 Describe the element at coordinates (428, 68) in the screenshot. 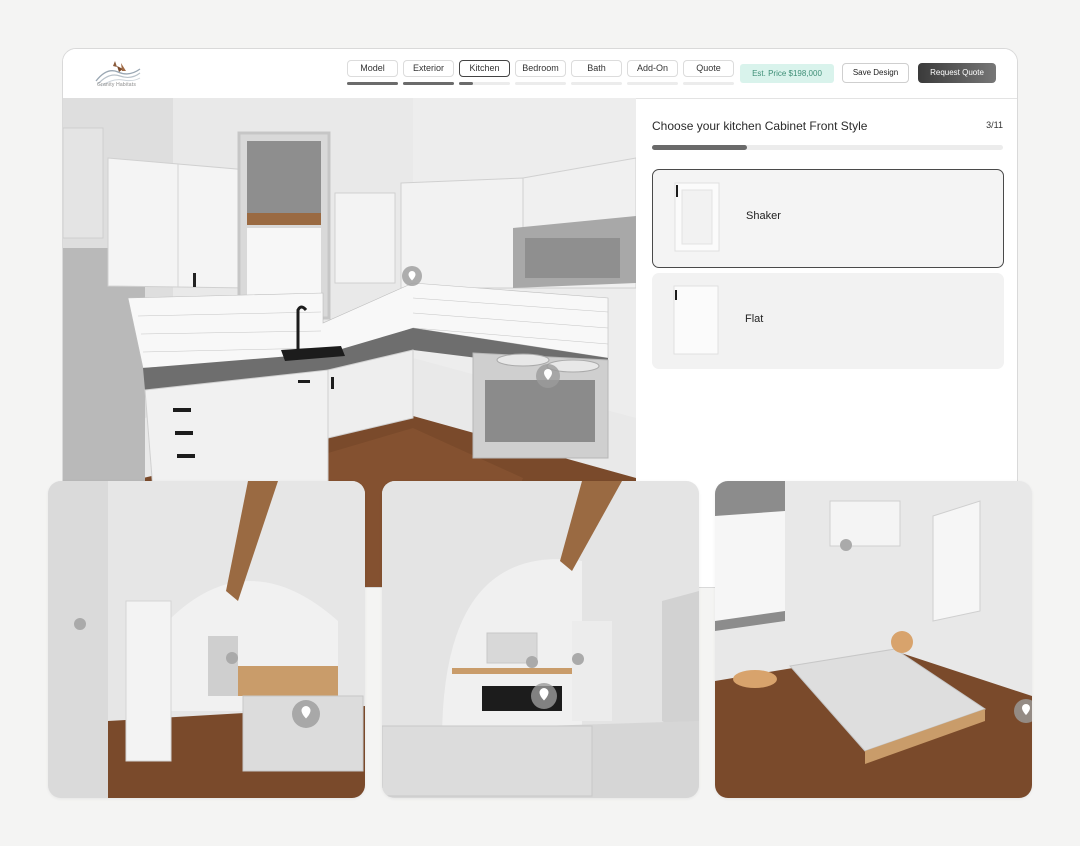

I see `step-label: Exterior` at that location.